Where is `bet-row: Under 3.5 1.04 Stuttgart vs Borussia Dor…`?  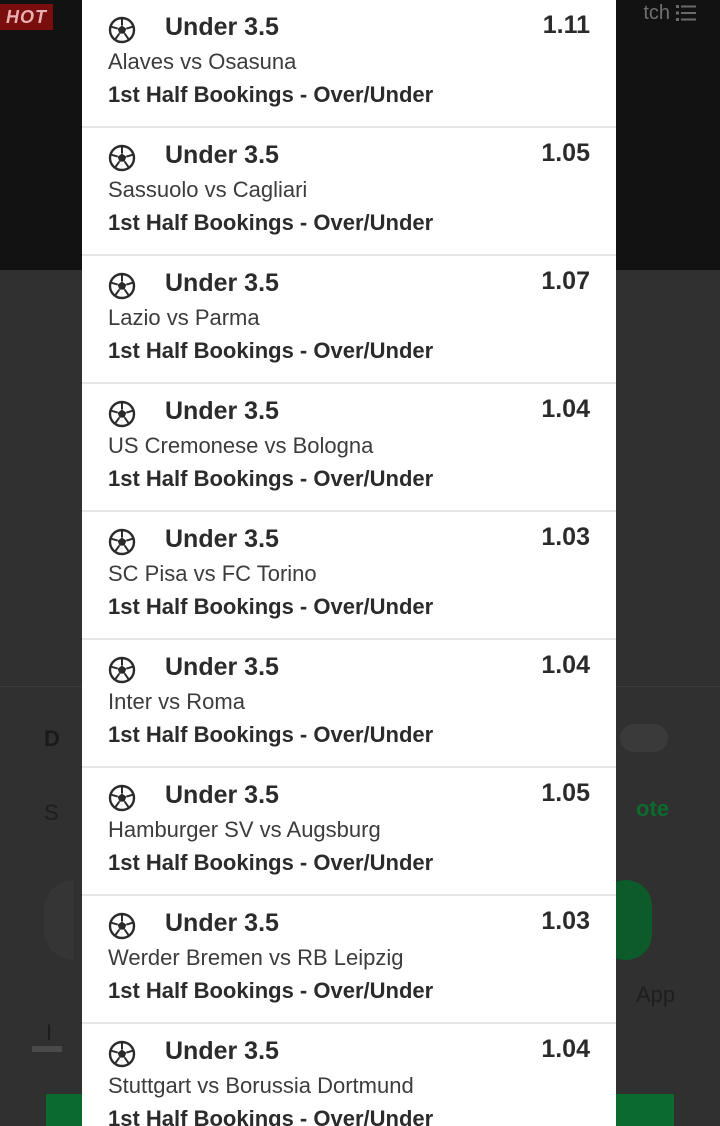
bet-row: Under 3.5 1.04 Stuttgart vs Borussia Dor… is located at coordinates (349, 1075).